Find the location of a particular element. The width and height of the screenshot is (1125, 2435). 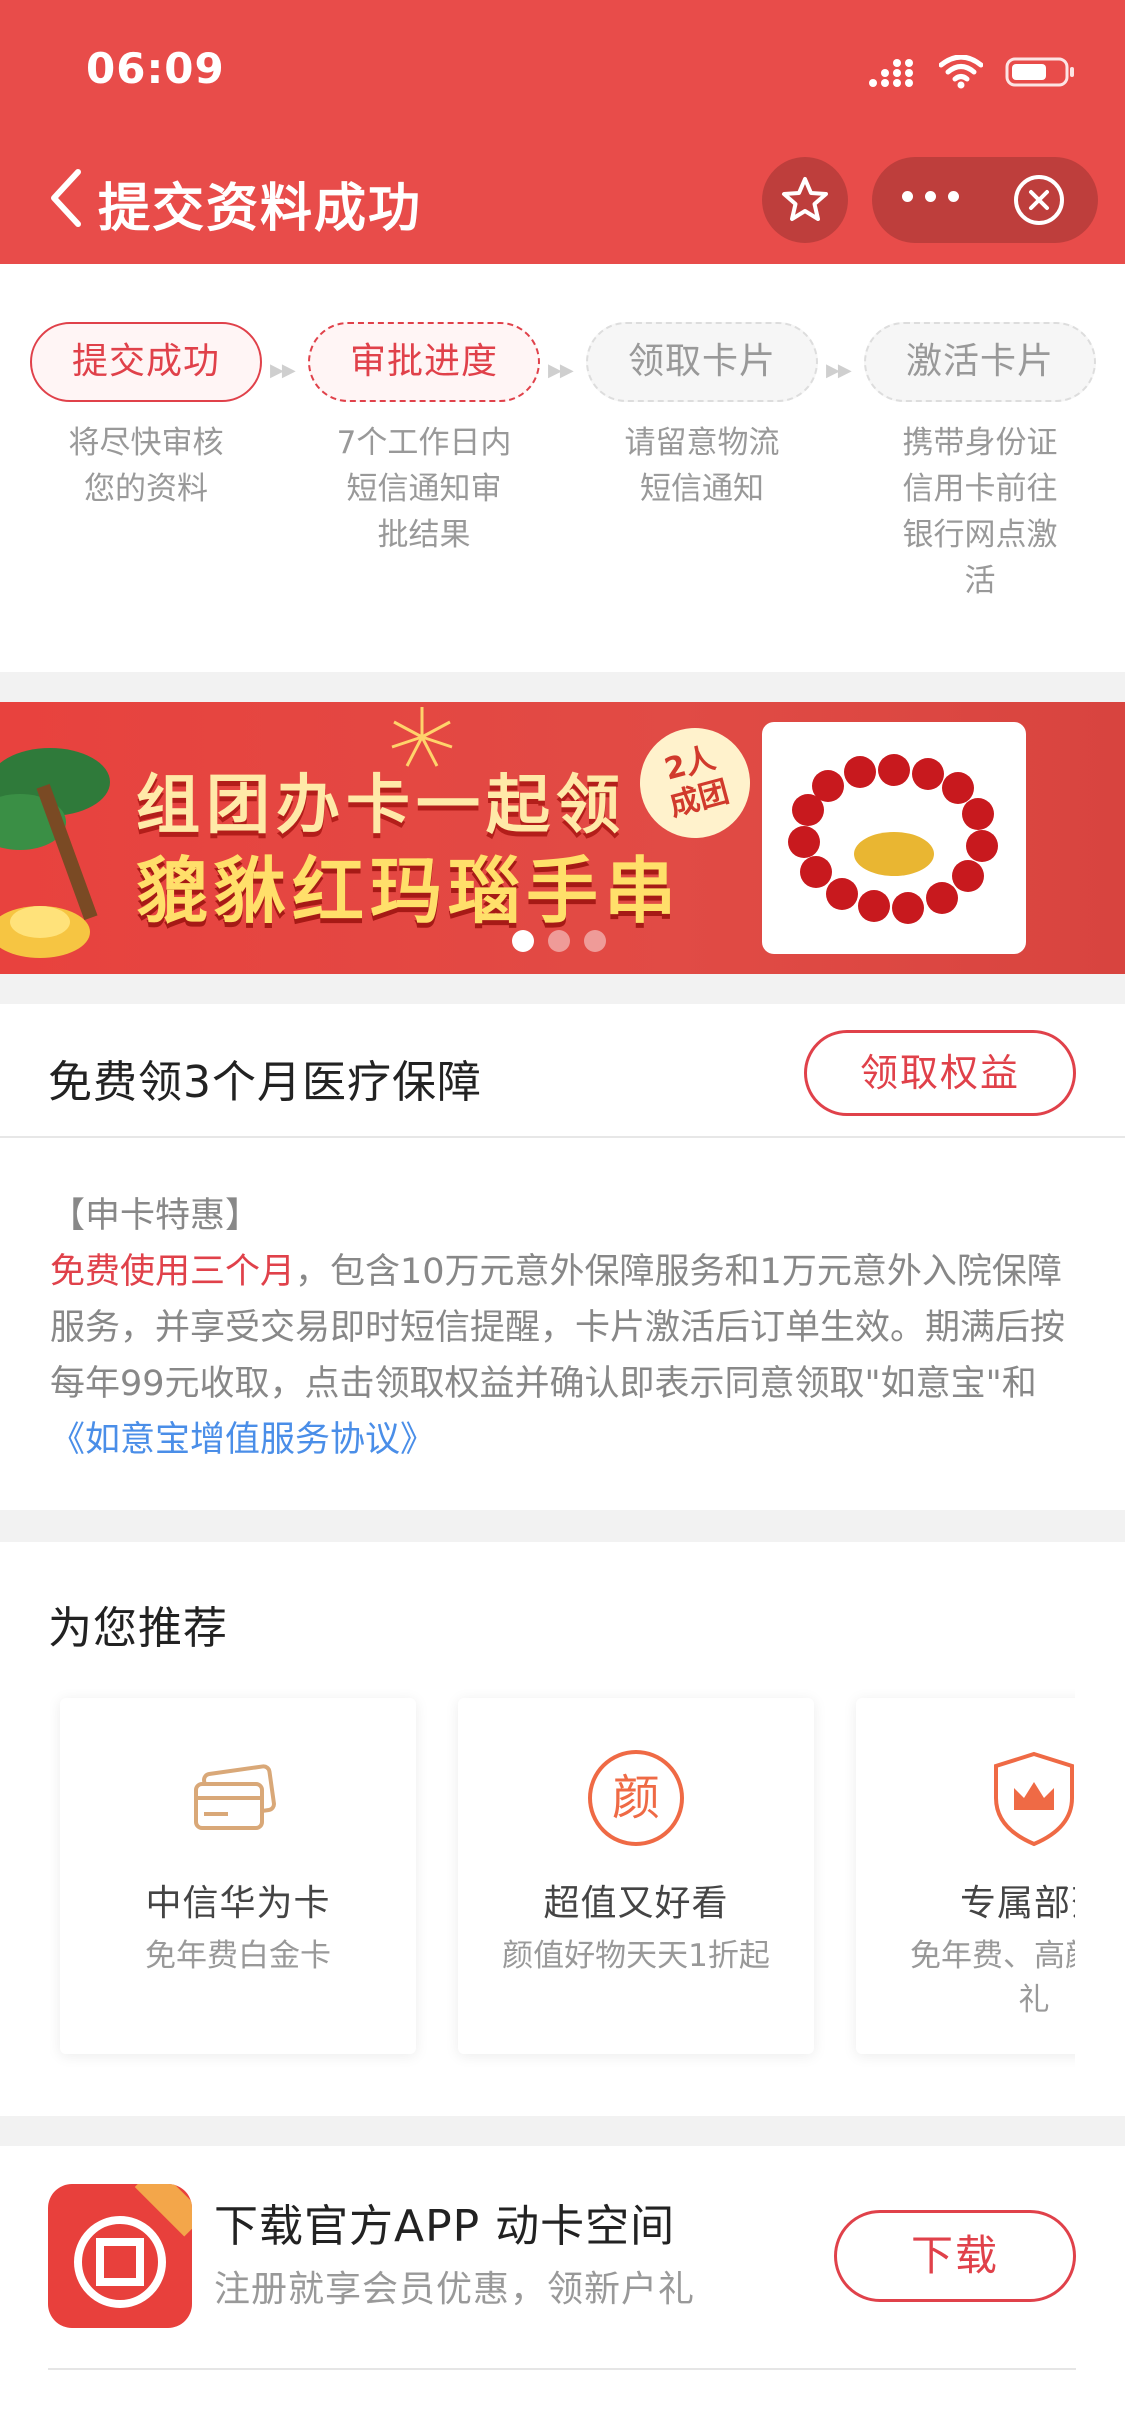

crown-shield-icon is located at coordinates (1034, 1799).